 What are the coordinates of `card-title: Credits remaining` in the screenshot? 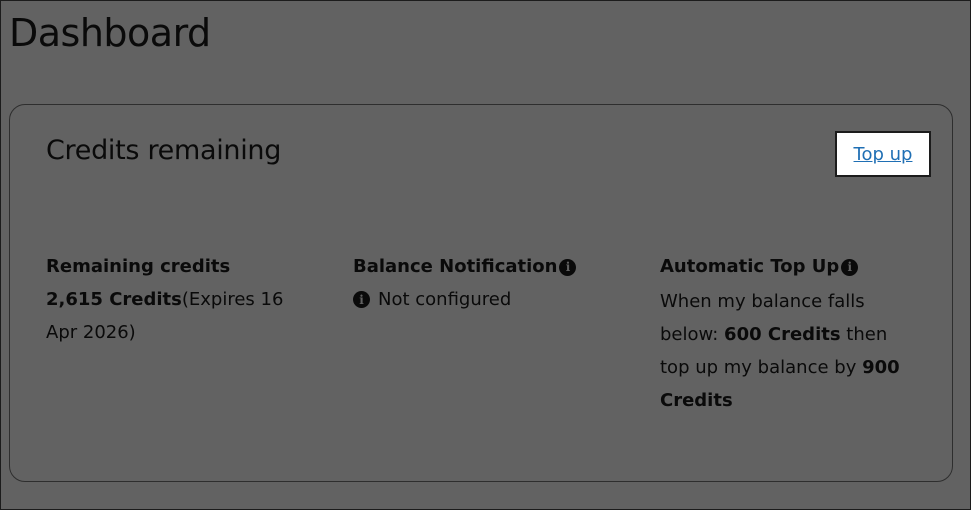 It's located at (164, 150).